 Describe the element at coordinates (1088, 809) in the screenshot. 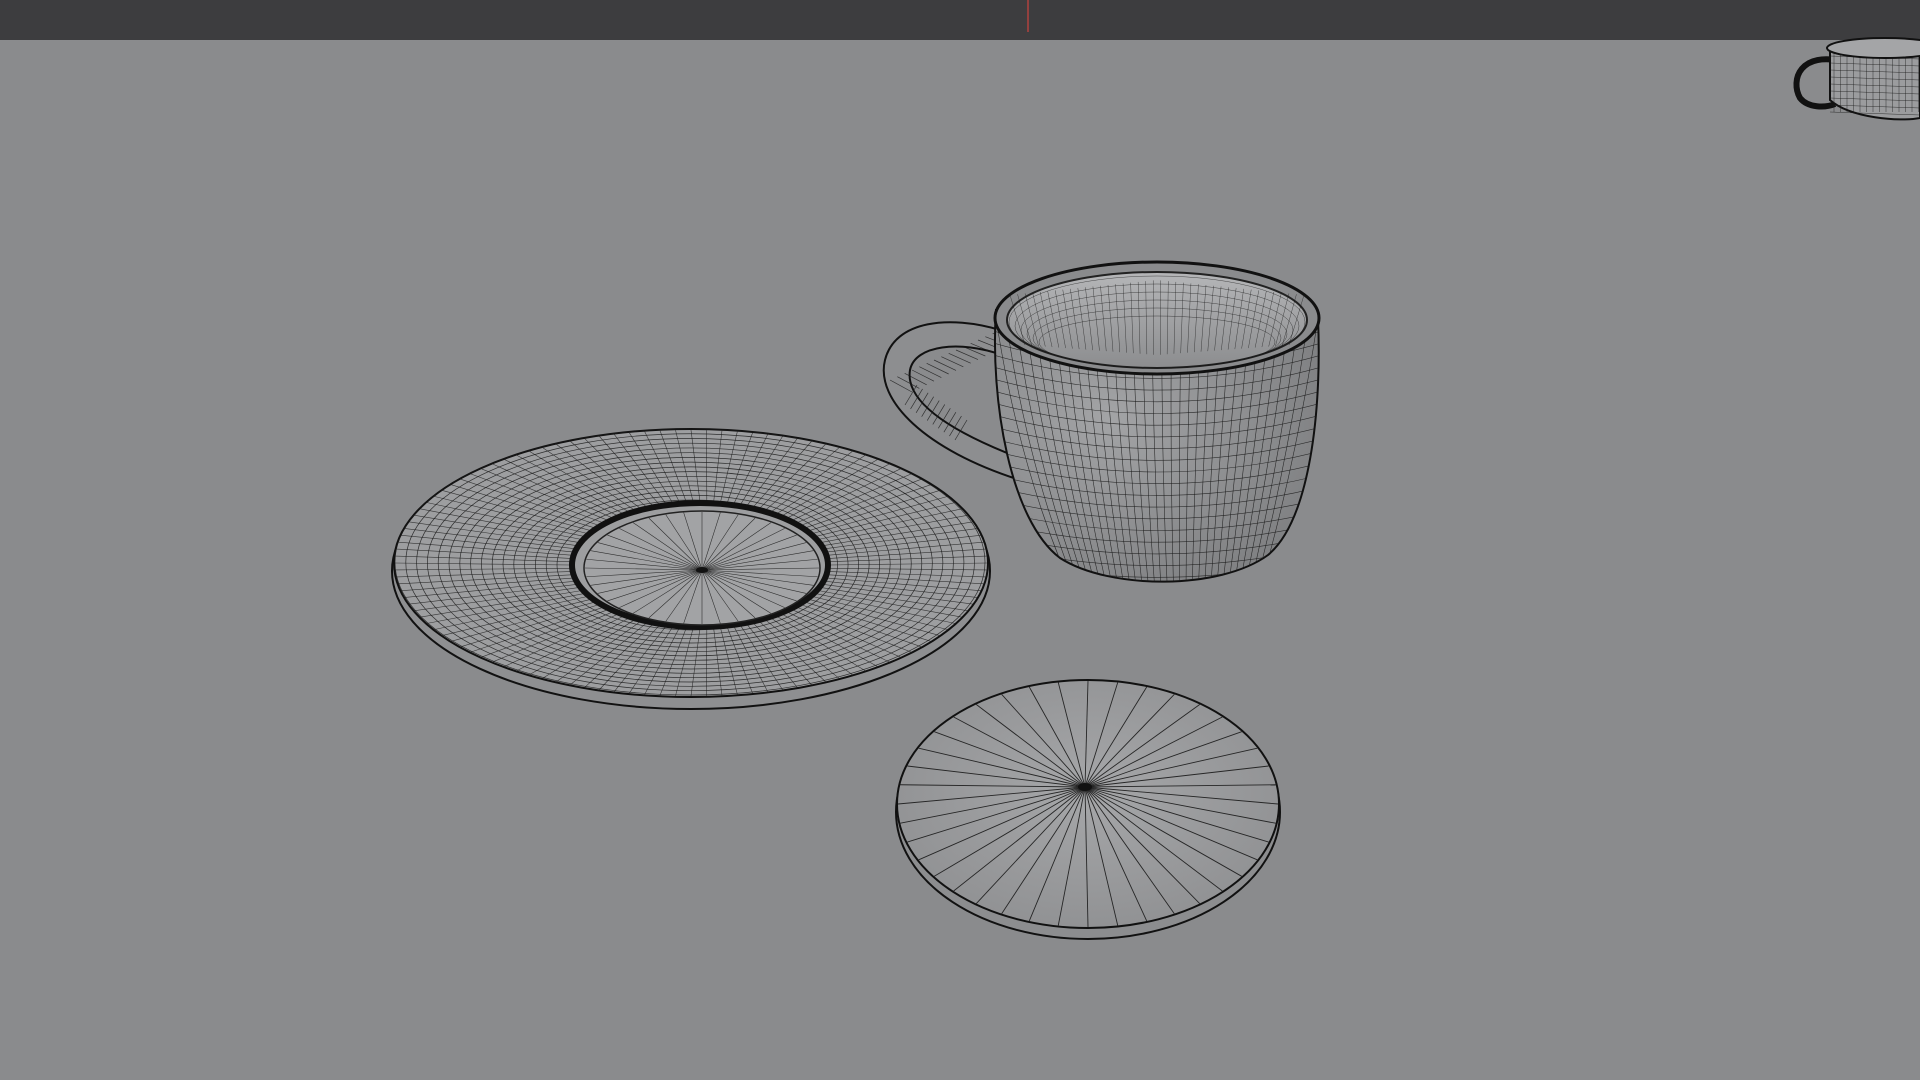

I see `disc-mesh-icon` at that location.